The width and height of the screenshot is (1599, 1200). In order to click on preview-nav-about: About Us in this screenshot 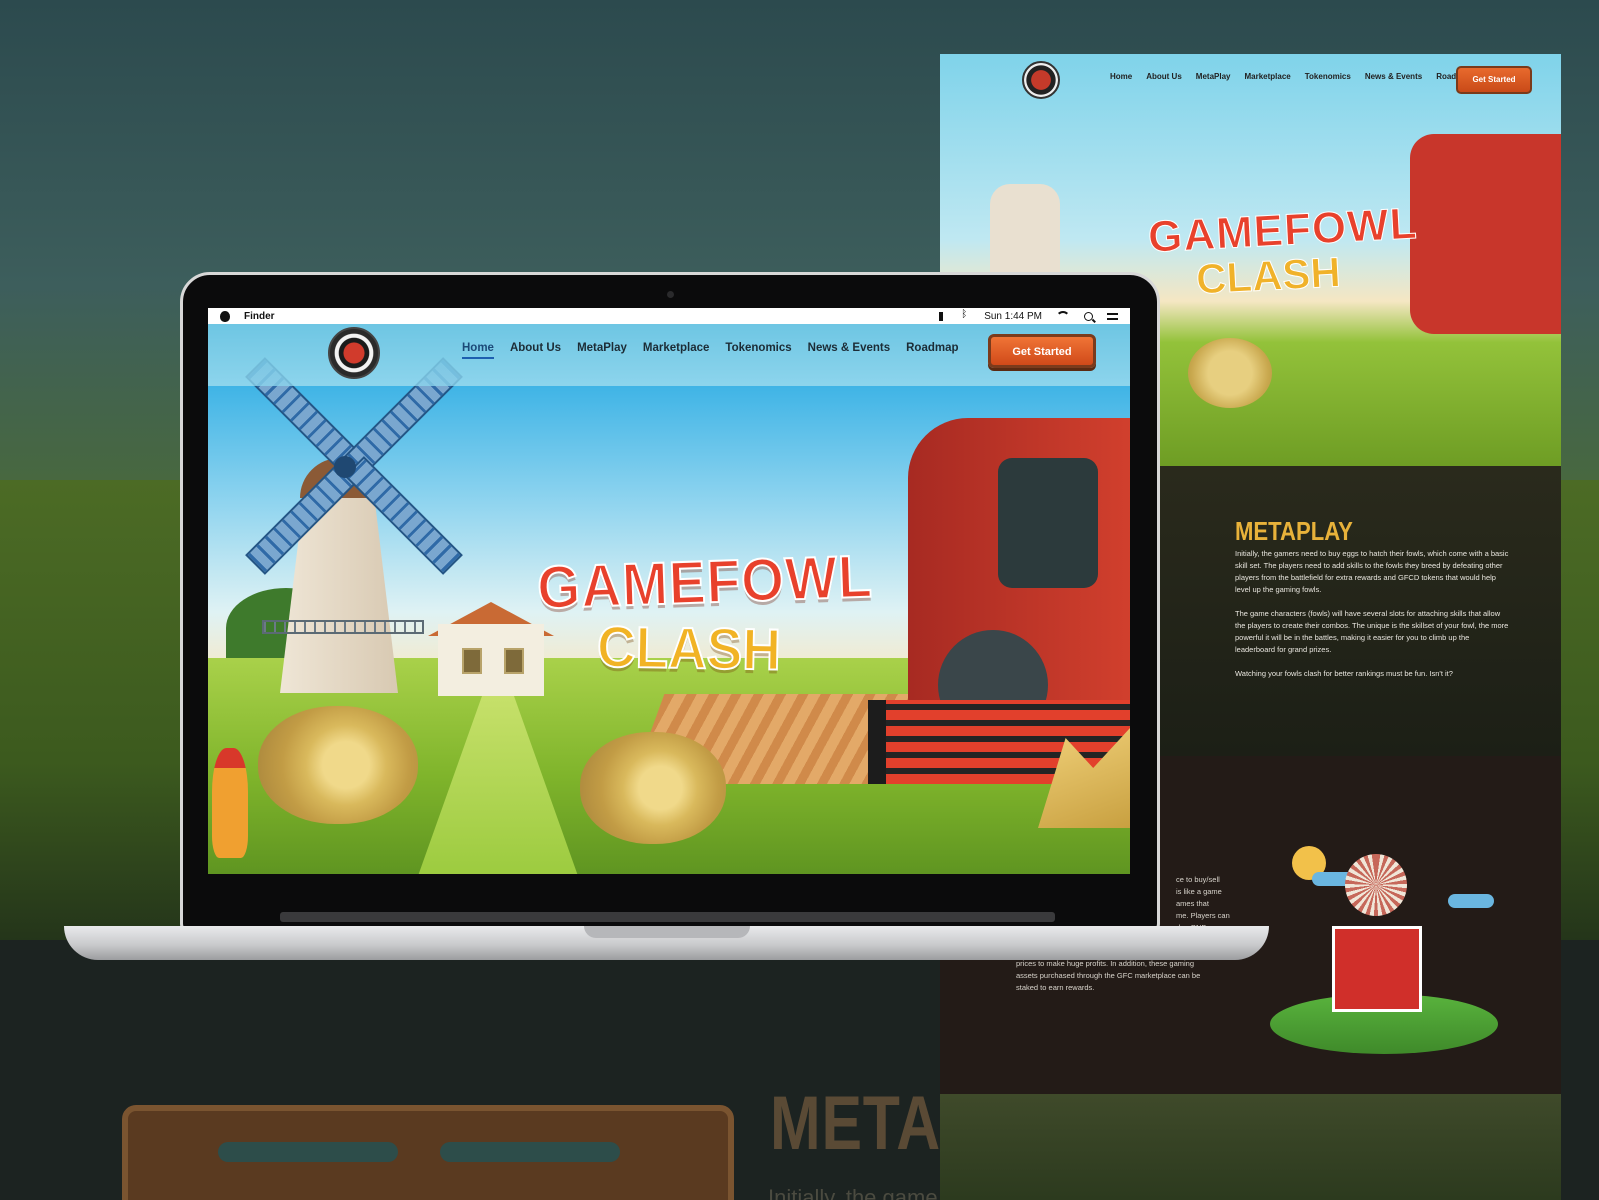, I will do `click(1164, 76)`.